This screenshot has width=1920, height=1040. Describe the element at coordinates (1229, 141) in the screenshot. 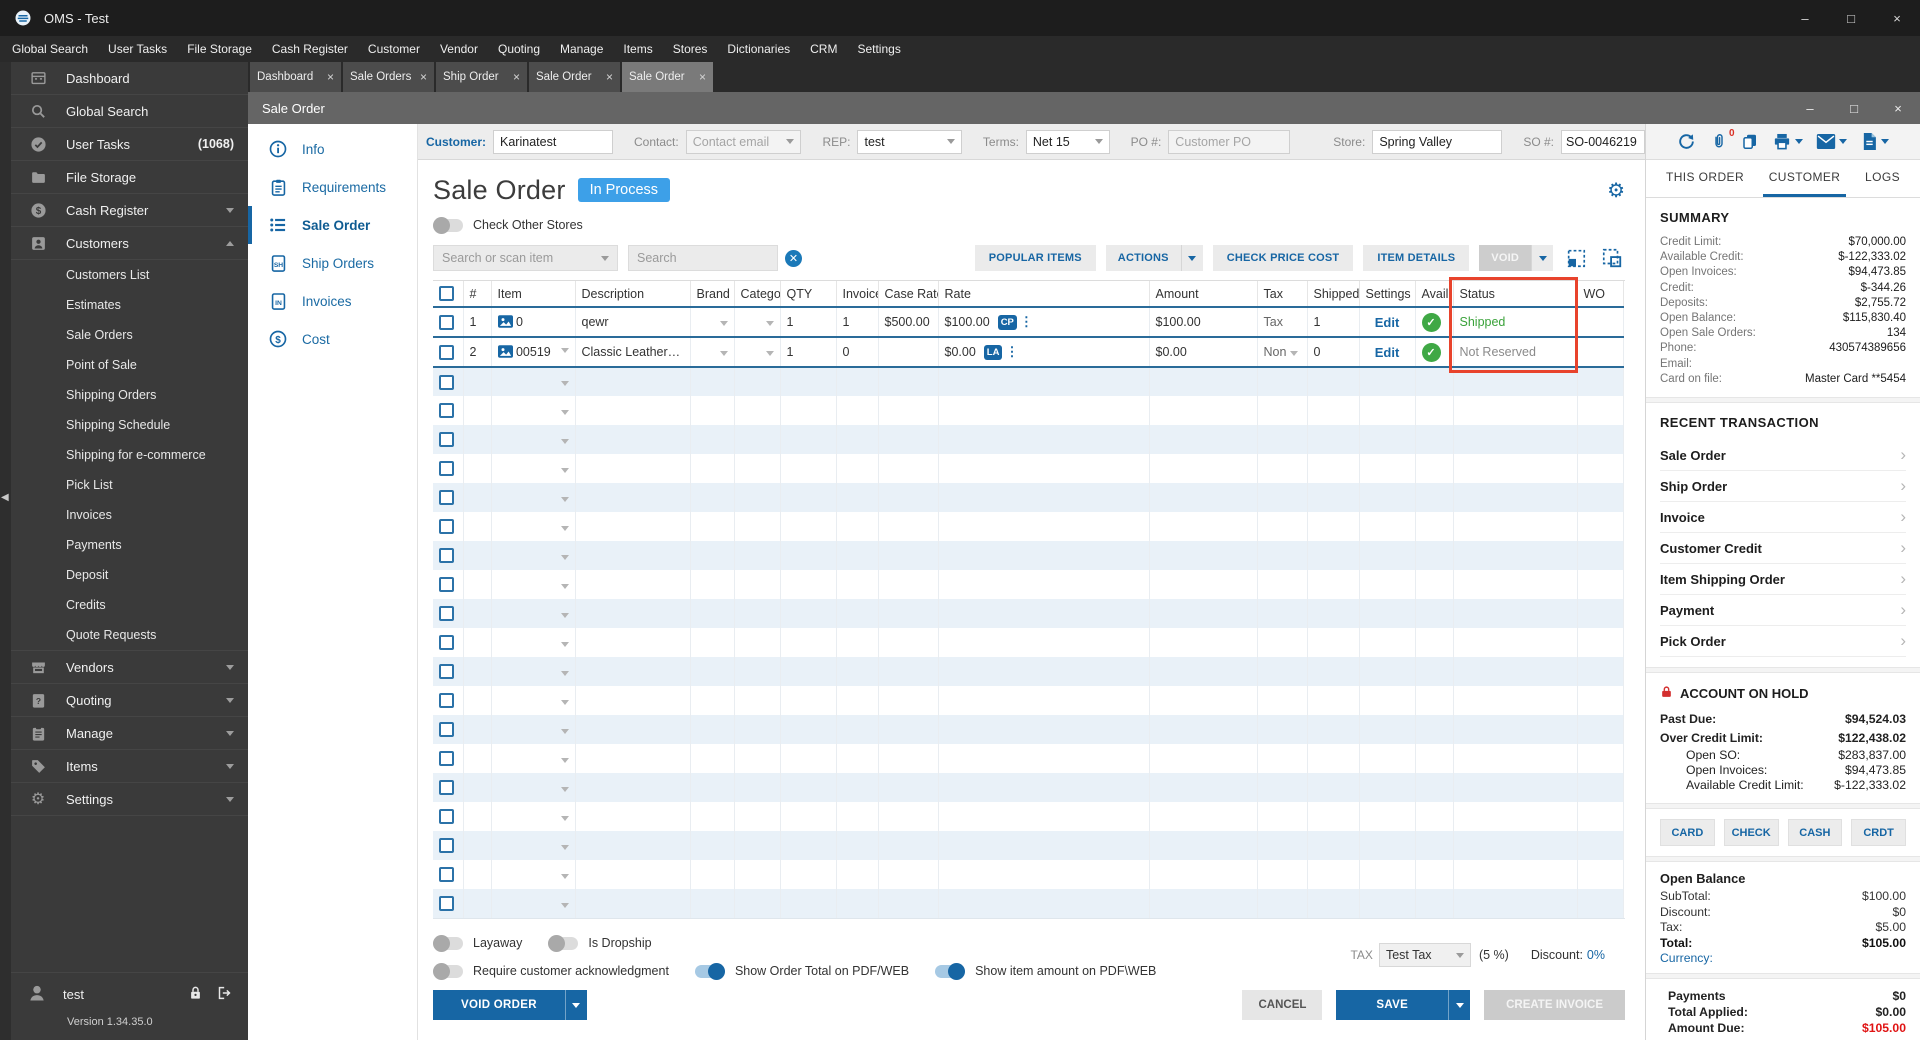

I see `po-input` at that location.